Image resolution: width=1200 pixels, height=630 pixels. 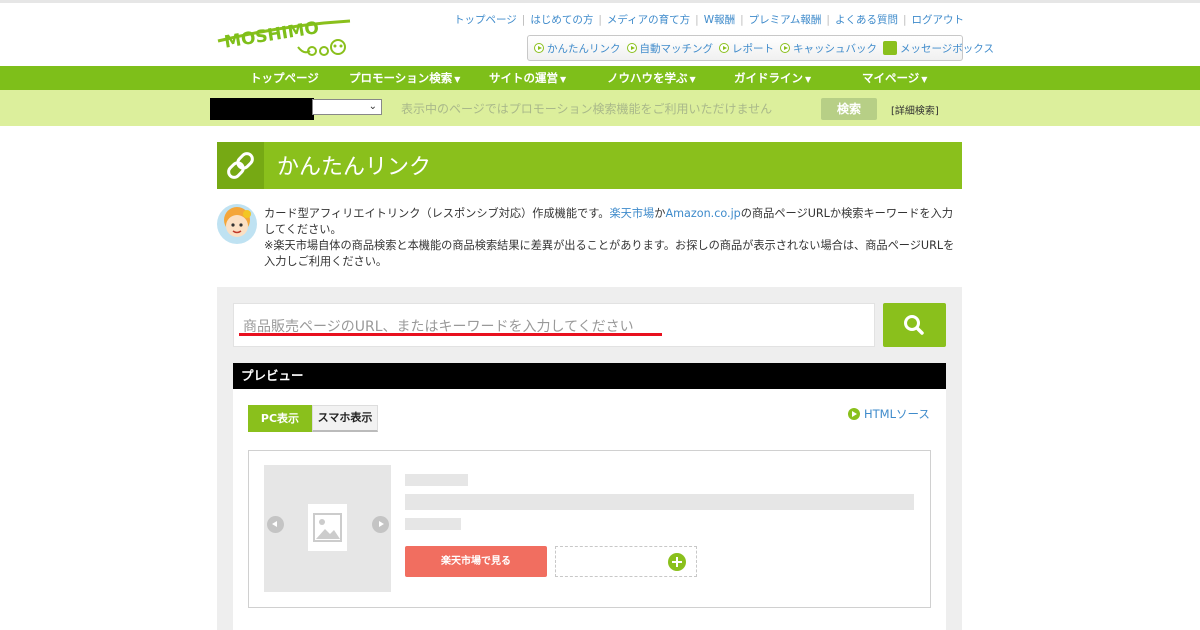 I want to click on page-title-bar: かんたんリンク, so click(x=589, y=165).